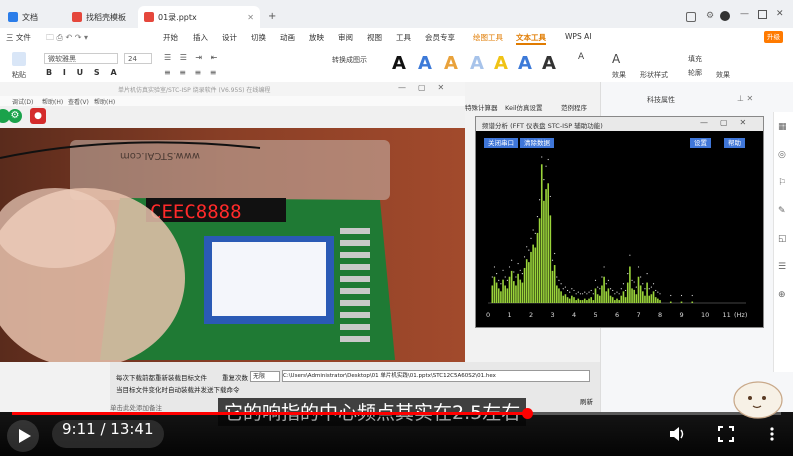 Image resolution: width=793 pixels, height=456 pixels. What do you see at coordinates (265, 376) in the screenshot?
I see `repeat-count-select: 无限` at bounding box center [265, 376].